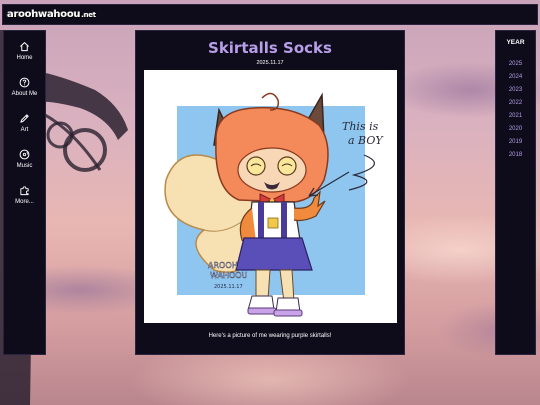 Image resolution: width=540 pixels, height=405 pixels. I want to click on site-logo: aroohwahoou.net, so click(51, 14).